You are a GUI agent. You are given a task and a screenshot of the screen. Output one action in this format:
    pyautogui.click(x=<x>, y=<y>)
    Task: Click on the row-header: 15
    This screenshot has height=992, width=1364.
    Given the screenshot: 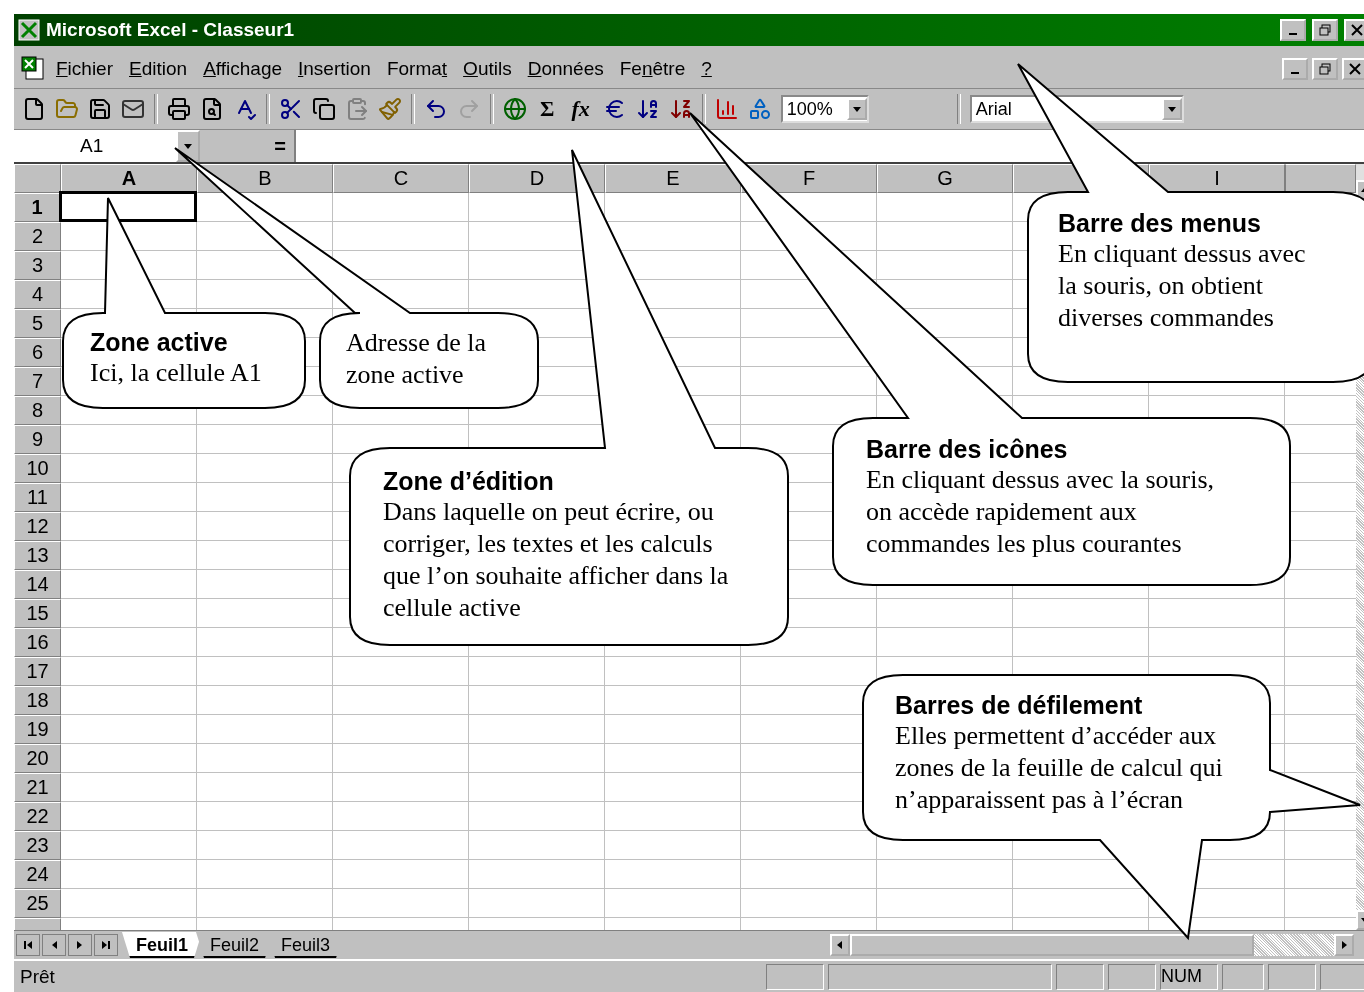 What is the action you would take?
    pyautogui.click(x=37, y=613)
    